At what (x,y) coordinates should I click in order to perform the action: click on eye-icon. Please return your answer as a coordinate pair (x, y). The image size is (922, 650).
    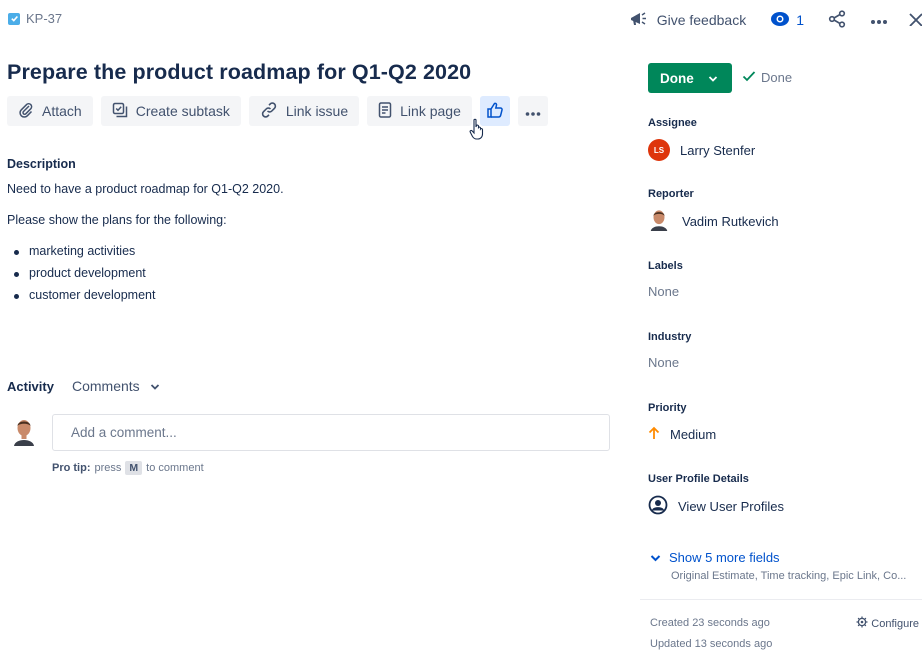
    Looking at the image, I should click on (780, 20).